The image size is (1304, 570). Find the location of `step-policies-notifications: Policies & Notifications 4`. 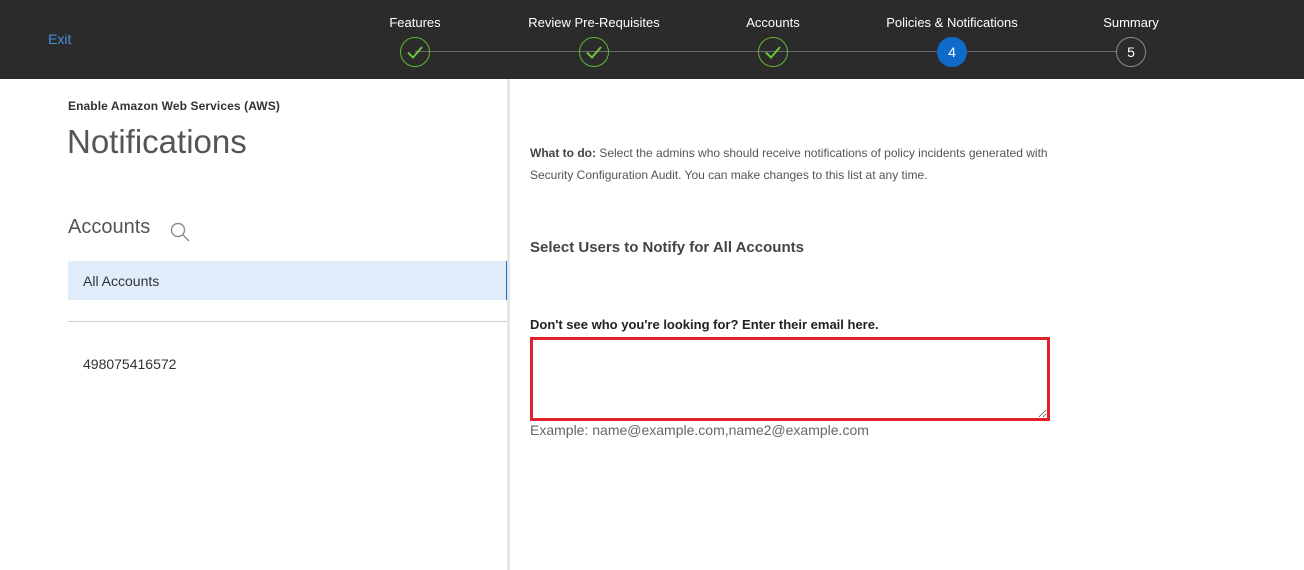

step-policies-notifications: Policies & Notifications 4 is located at coordinates (952, 39).